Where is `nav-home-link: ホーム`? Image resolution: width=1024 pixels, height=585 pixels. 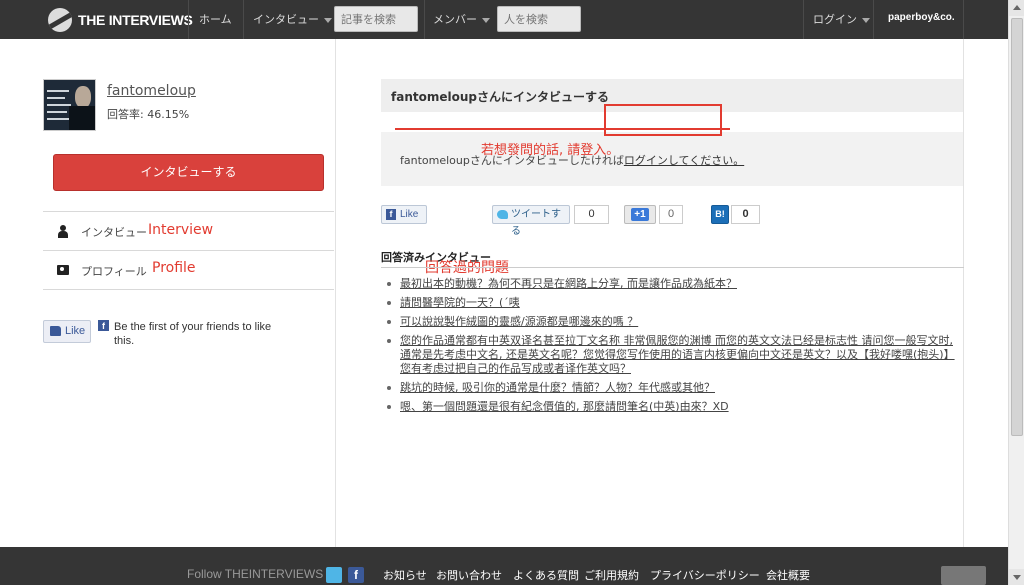
nav-home-link: ホーム is located at coordinates (215, 19).